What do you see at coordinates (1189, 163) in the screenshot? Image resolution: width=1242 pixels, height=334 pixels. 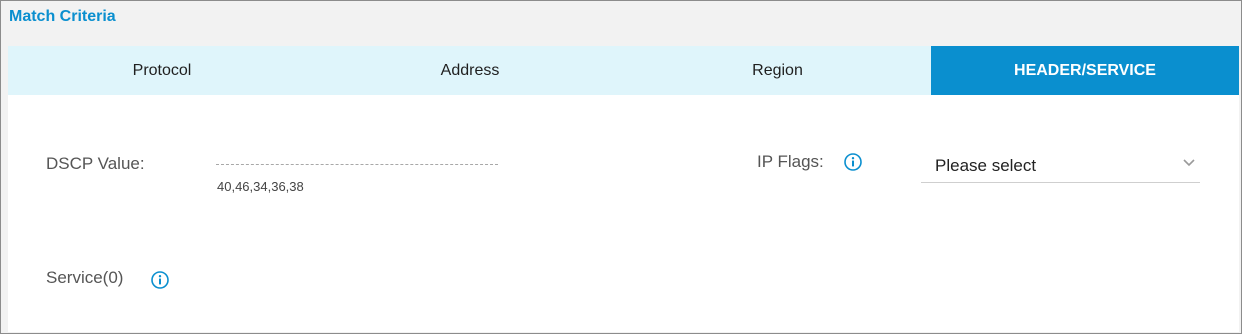 I see `chevron-down-icon` at bounding box center [1189, 163].